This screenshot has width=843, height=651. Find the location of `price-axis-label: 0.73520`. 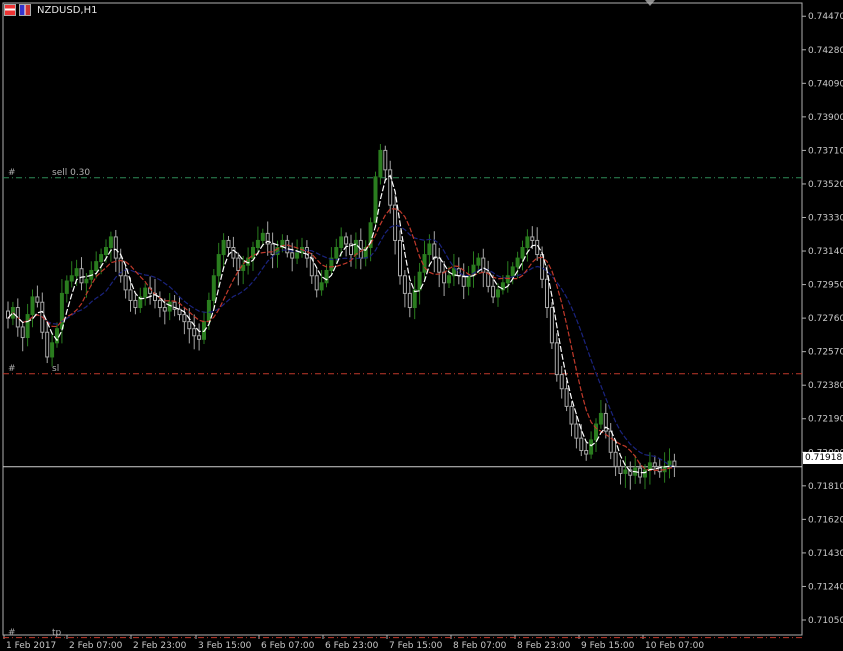

price-axis-label: 0.73520 is located at coordinates (825, 185).